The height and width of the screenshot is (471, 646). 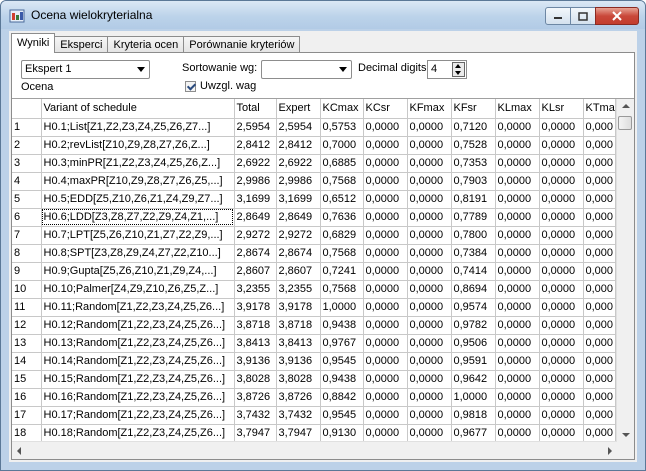 I want to click on variant-cell: H0.9;Gupta[Z5,Z6,Z10,Z1,Z9,Z4,...], so click(x=138, y=271).